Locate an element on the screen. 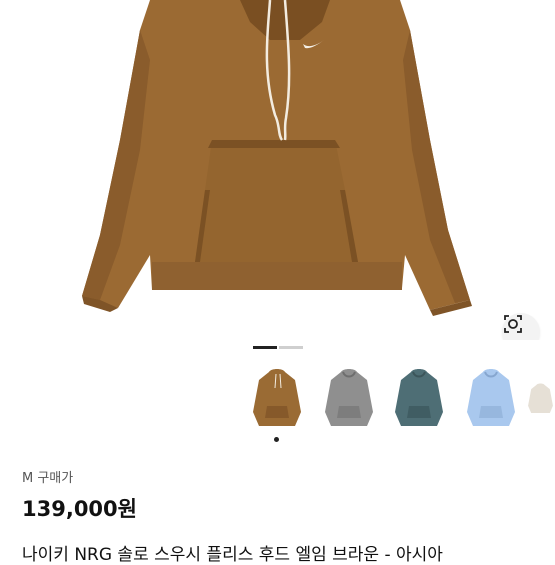 The width and height of the screenshot is (555, 565). thumbnail-slate is located at coordinates (419, 399).